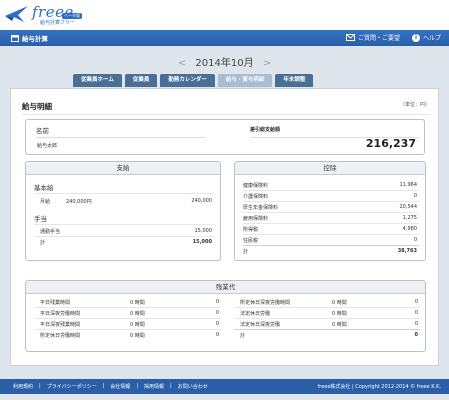 This screenshot has width=449, height=400. What do you see at coordinates (265, 130) in the screenshot?
I see `net-pay-label: 差引総支給額` at bounding box center [265, 130].